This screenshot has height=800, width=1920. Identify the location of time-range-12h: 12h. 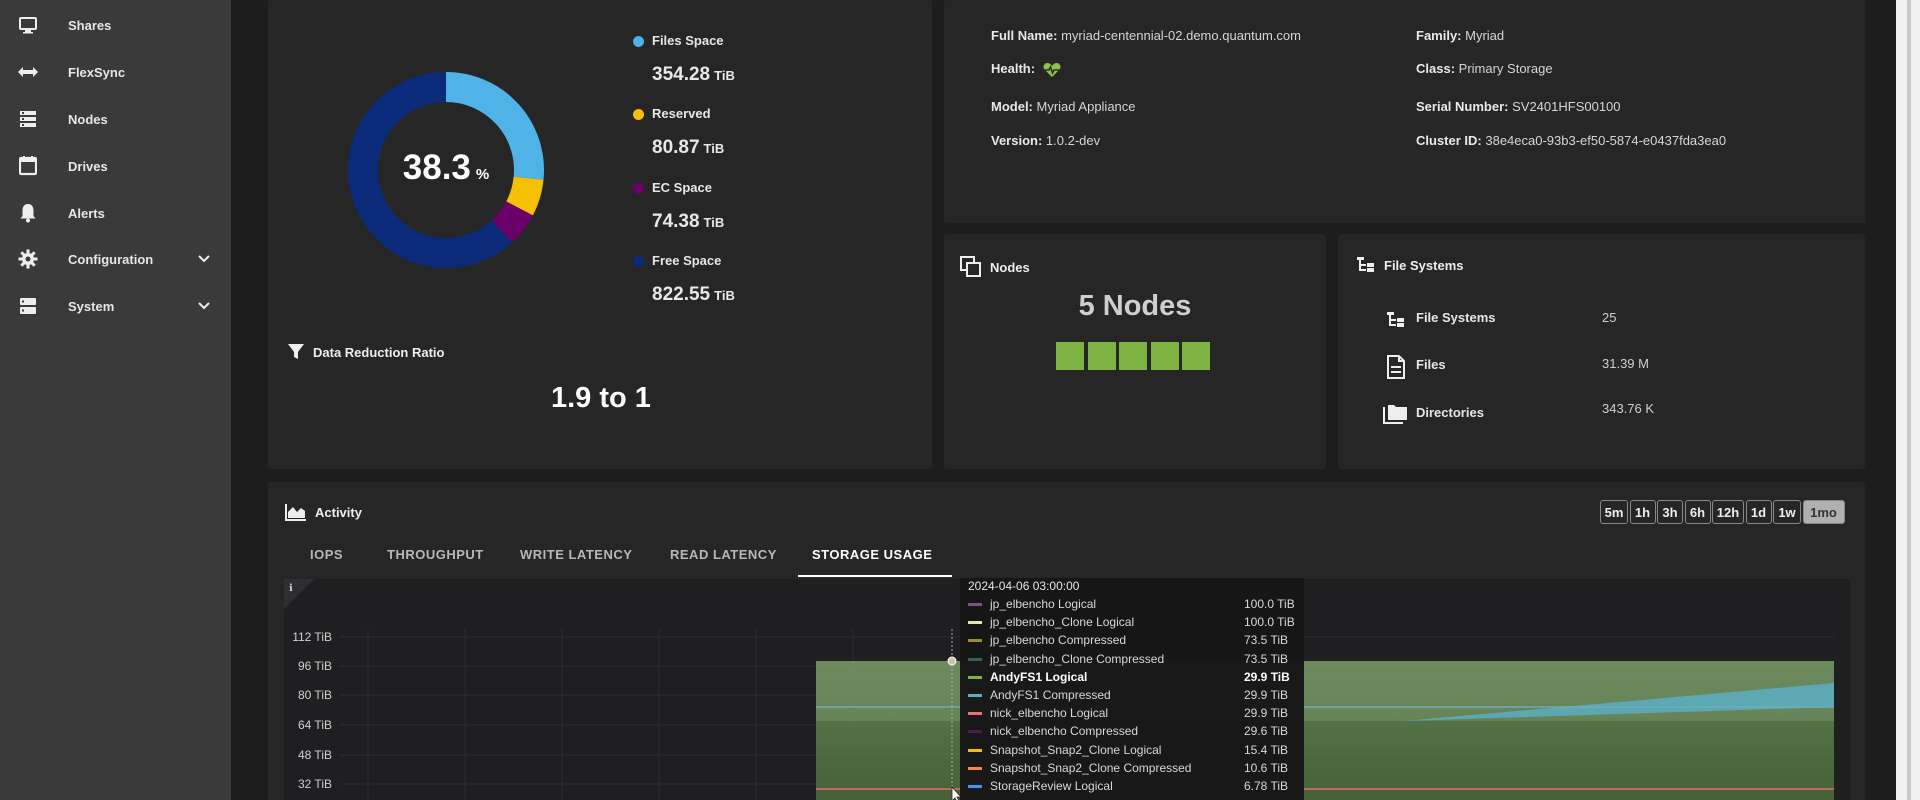
(1728, 512).